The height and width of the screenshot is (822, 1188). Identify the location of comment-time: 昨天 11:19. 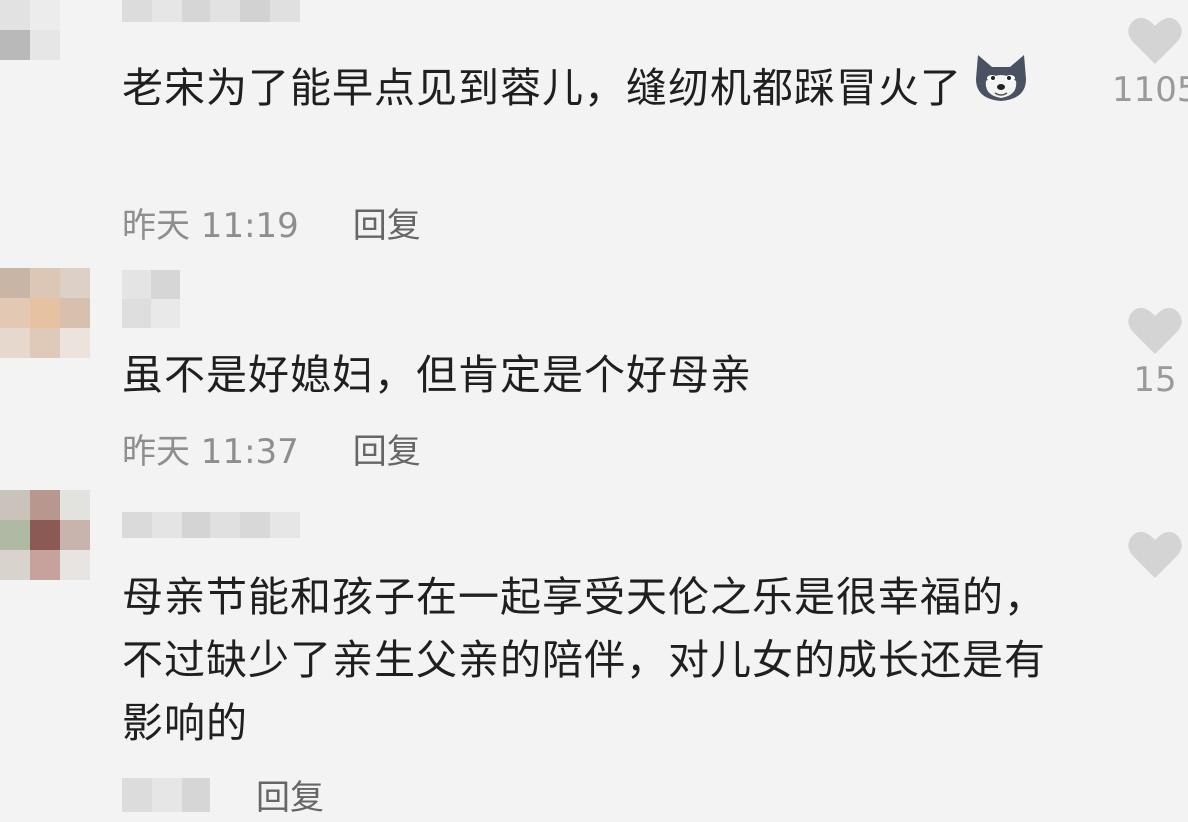
(210, 226).